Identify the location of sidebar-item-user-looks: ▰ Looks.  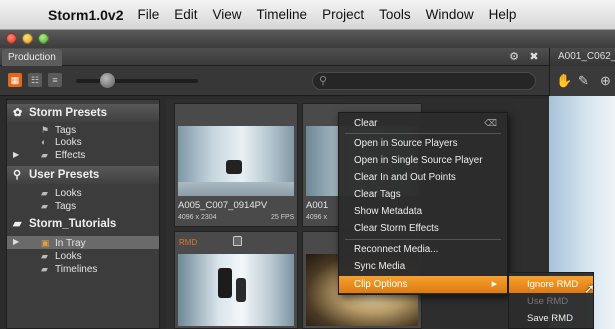
(61, 193).